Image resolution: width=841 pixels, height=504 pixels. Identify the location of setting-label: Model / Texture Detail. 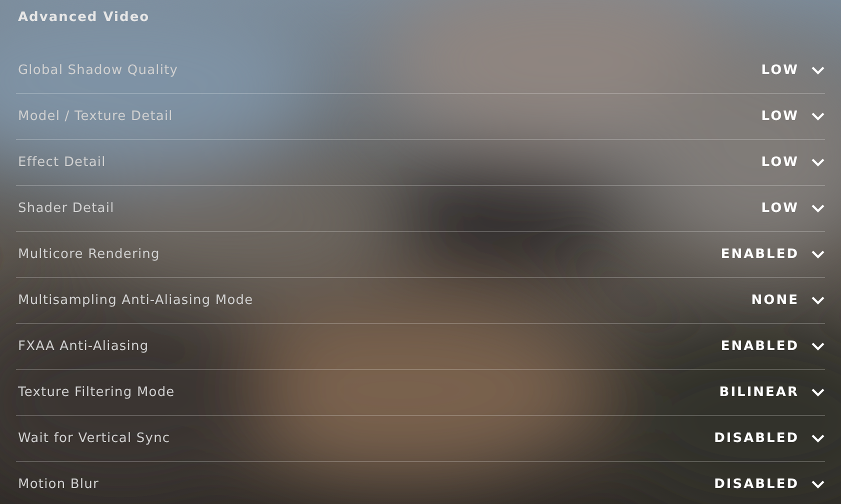
(95, 117).